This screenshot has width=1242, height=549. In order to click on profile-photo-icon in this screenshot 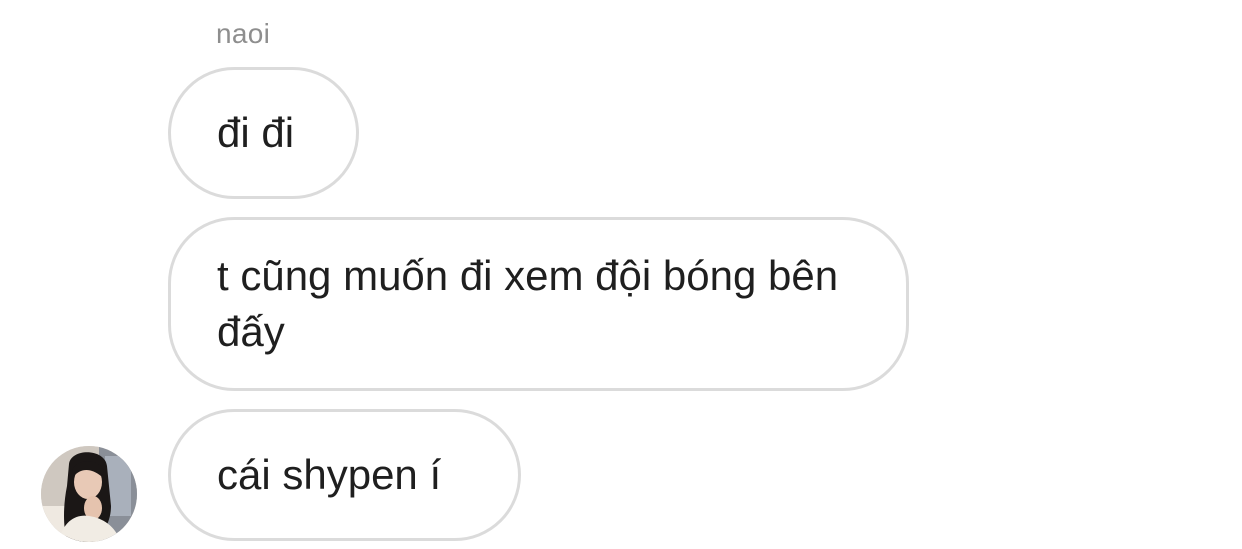, I will do `click(89, 494)`.